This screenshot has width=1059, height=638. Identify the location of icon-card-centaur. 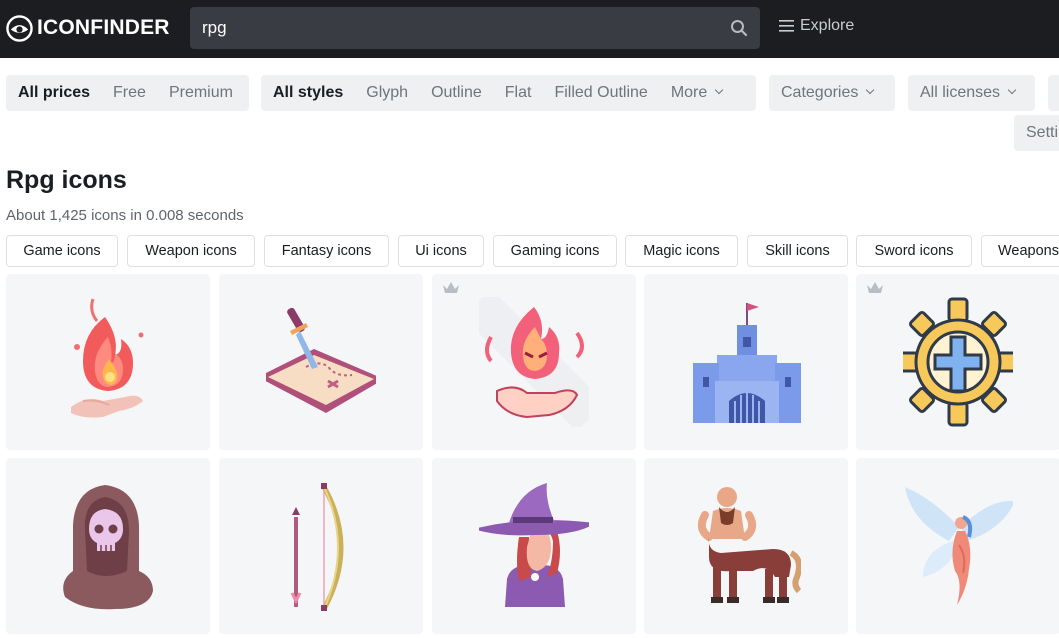
(746, 546).